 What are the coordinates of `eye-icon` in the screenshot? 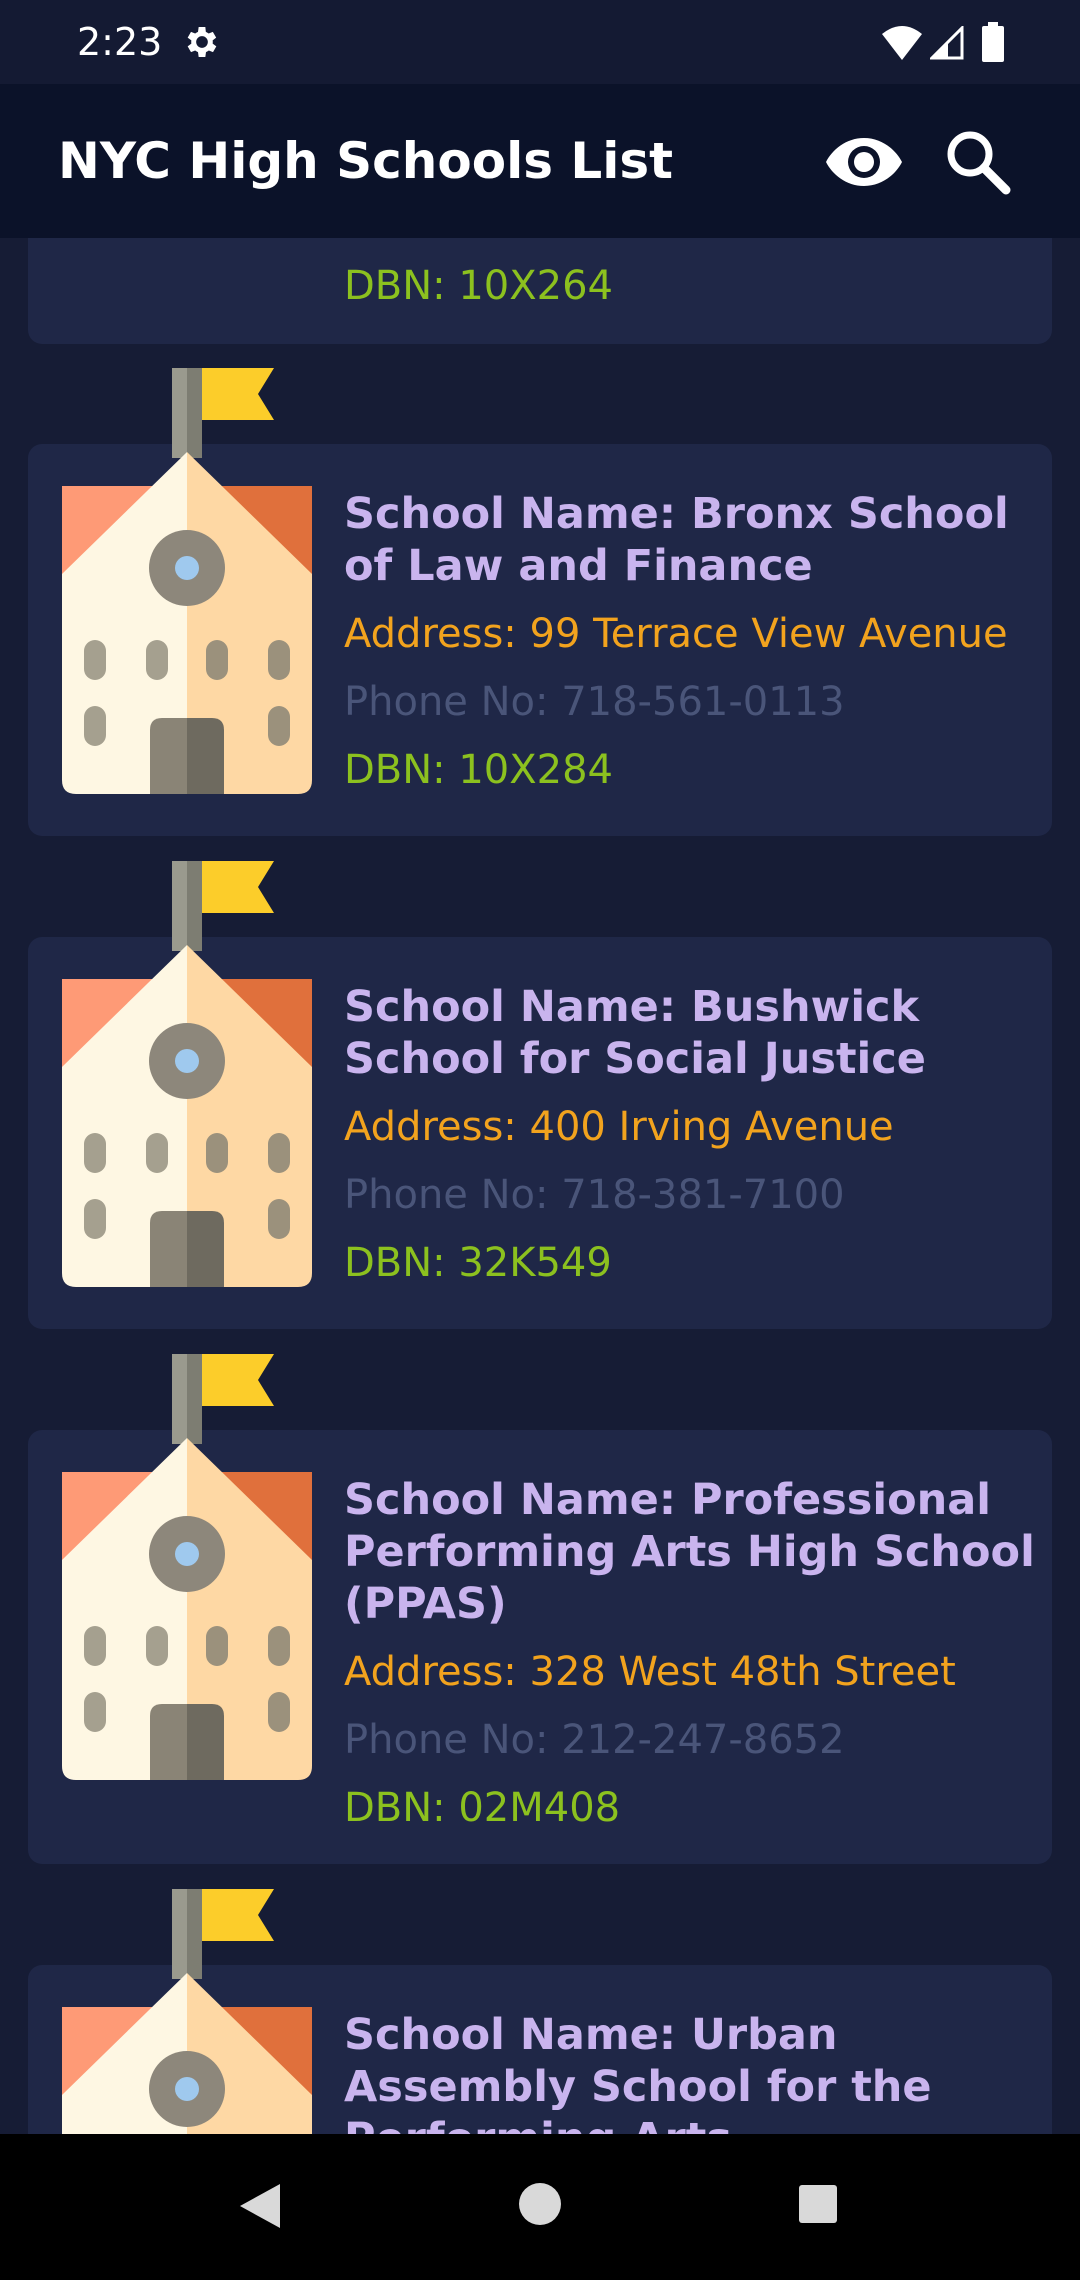 It's located at (864, 162).